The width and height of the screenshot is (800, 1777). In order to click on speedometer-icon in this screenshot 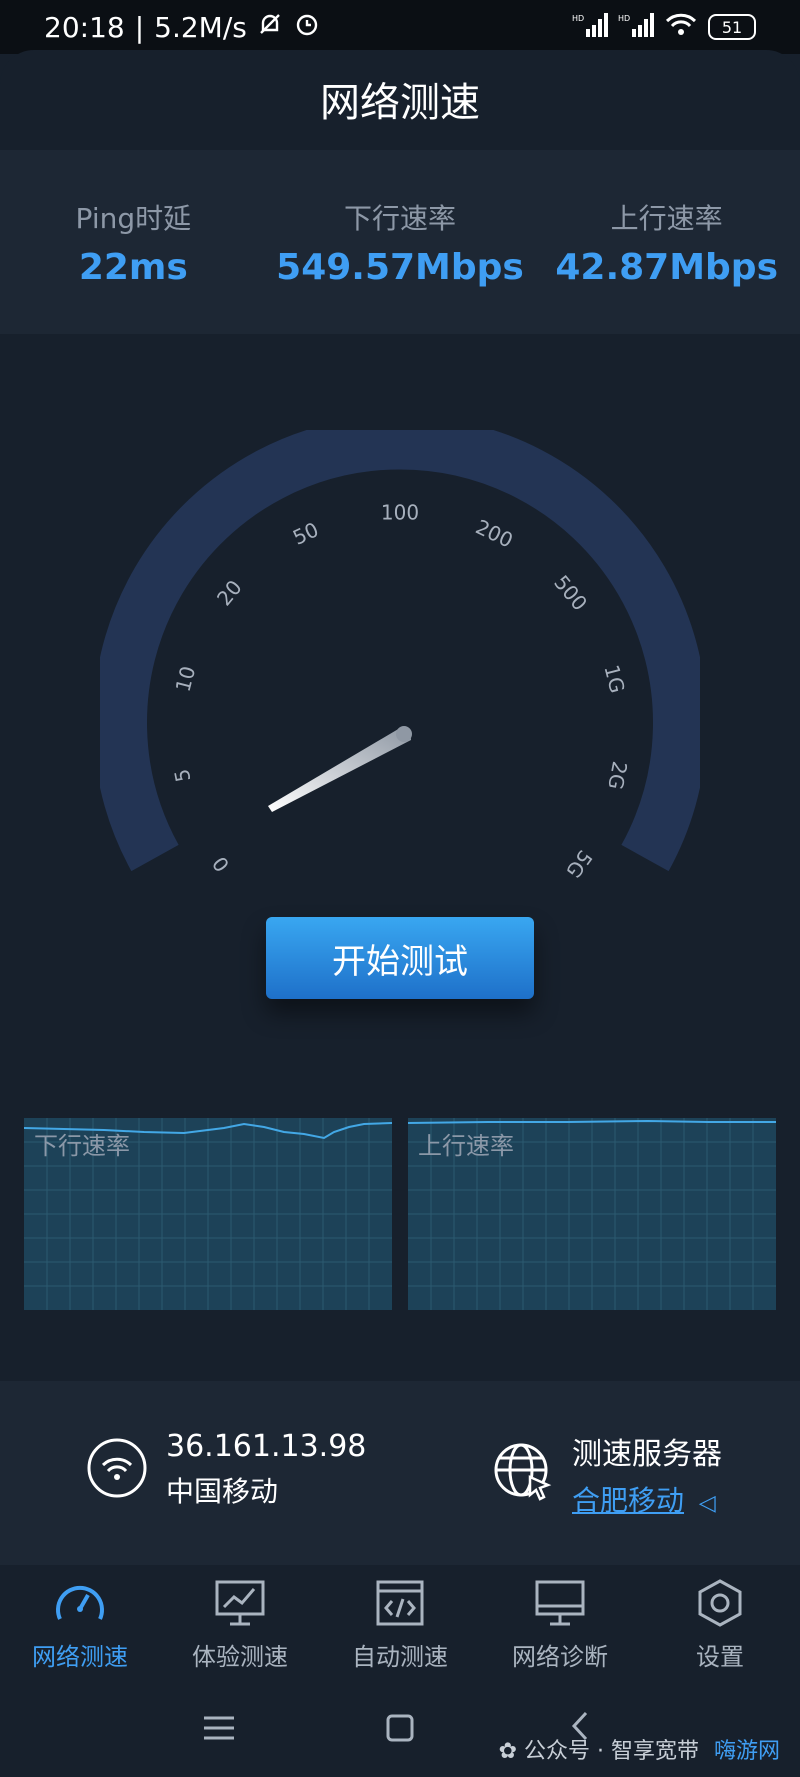, I will do `click(80, 1605)`.